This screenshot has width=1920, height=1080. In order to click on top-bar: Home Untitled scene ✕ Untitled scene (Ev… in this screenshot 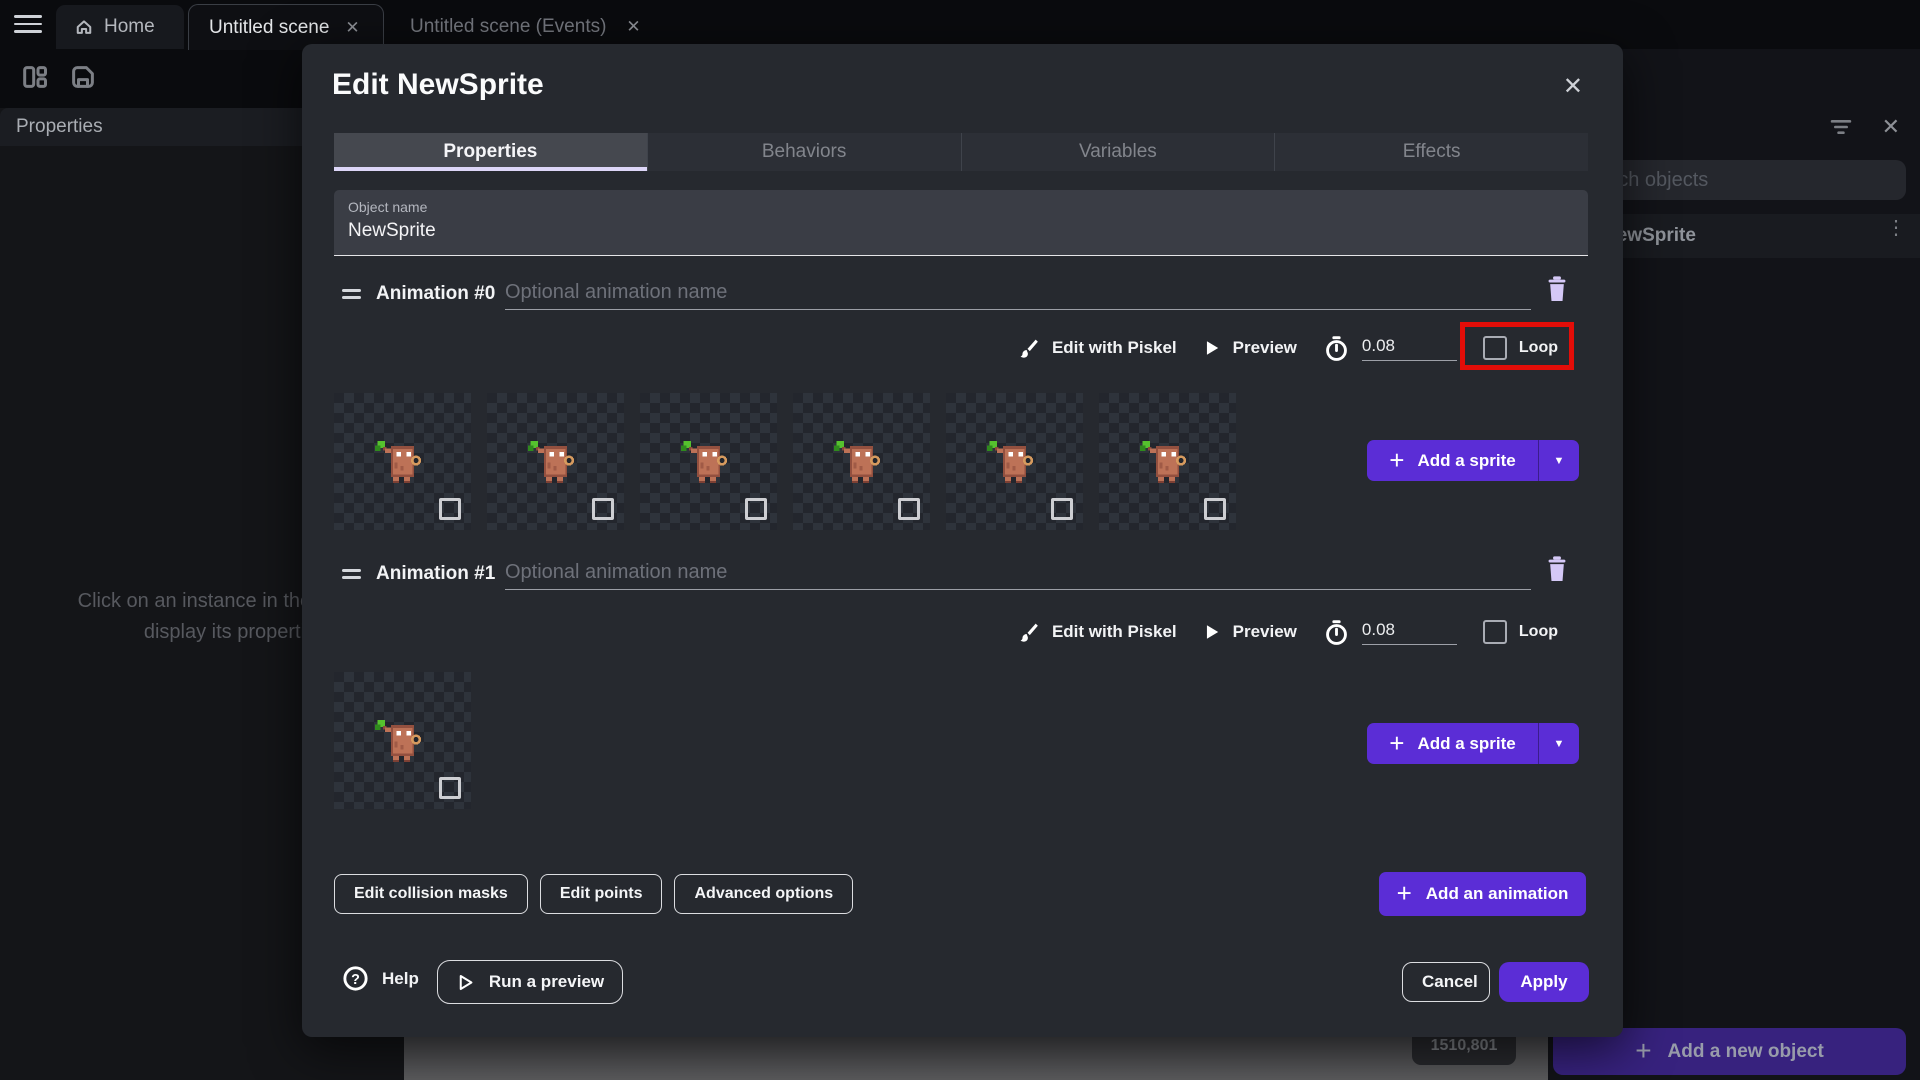, I will do `click(960, 25)`.